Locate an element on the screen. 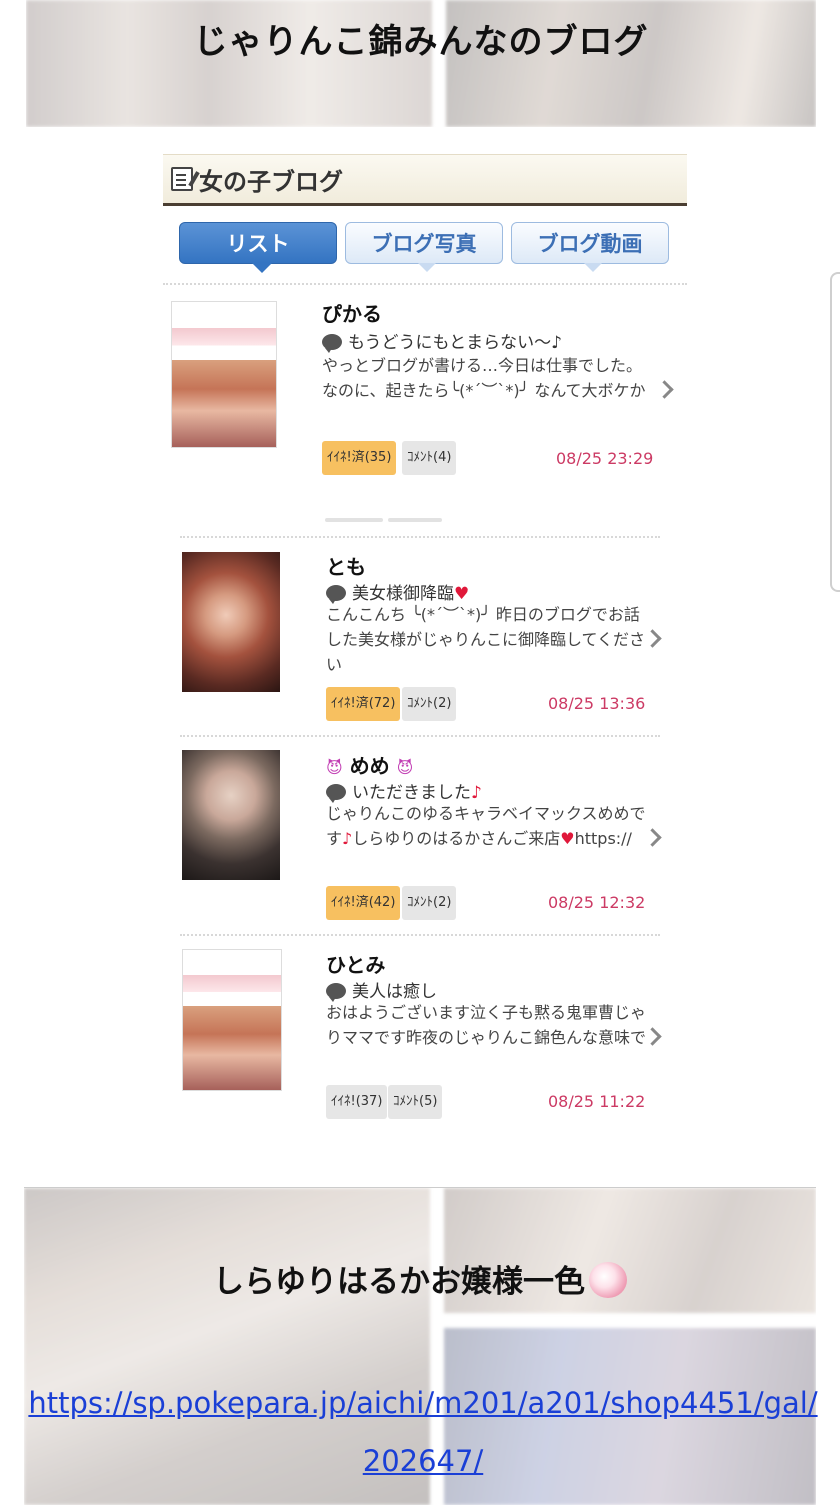  banner-title: じゃりんこ錦みんなのブログ is located at coordinates (421, 42).